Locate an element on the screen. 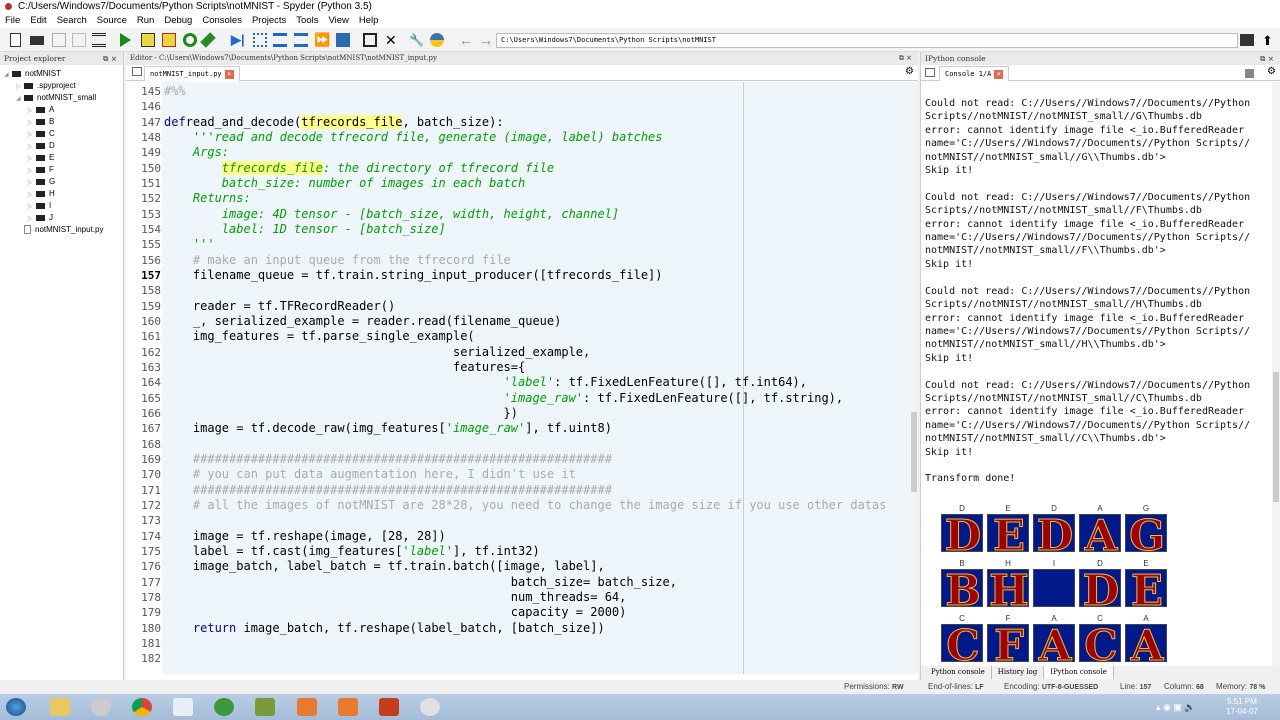  utorrent-taskbar-icon is located at coordinates (224, 707).